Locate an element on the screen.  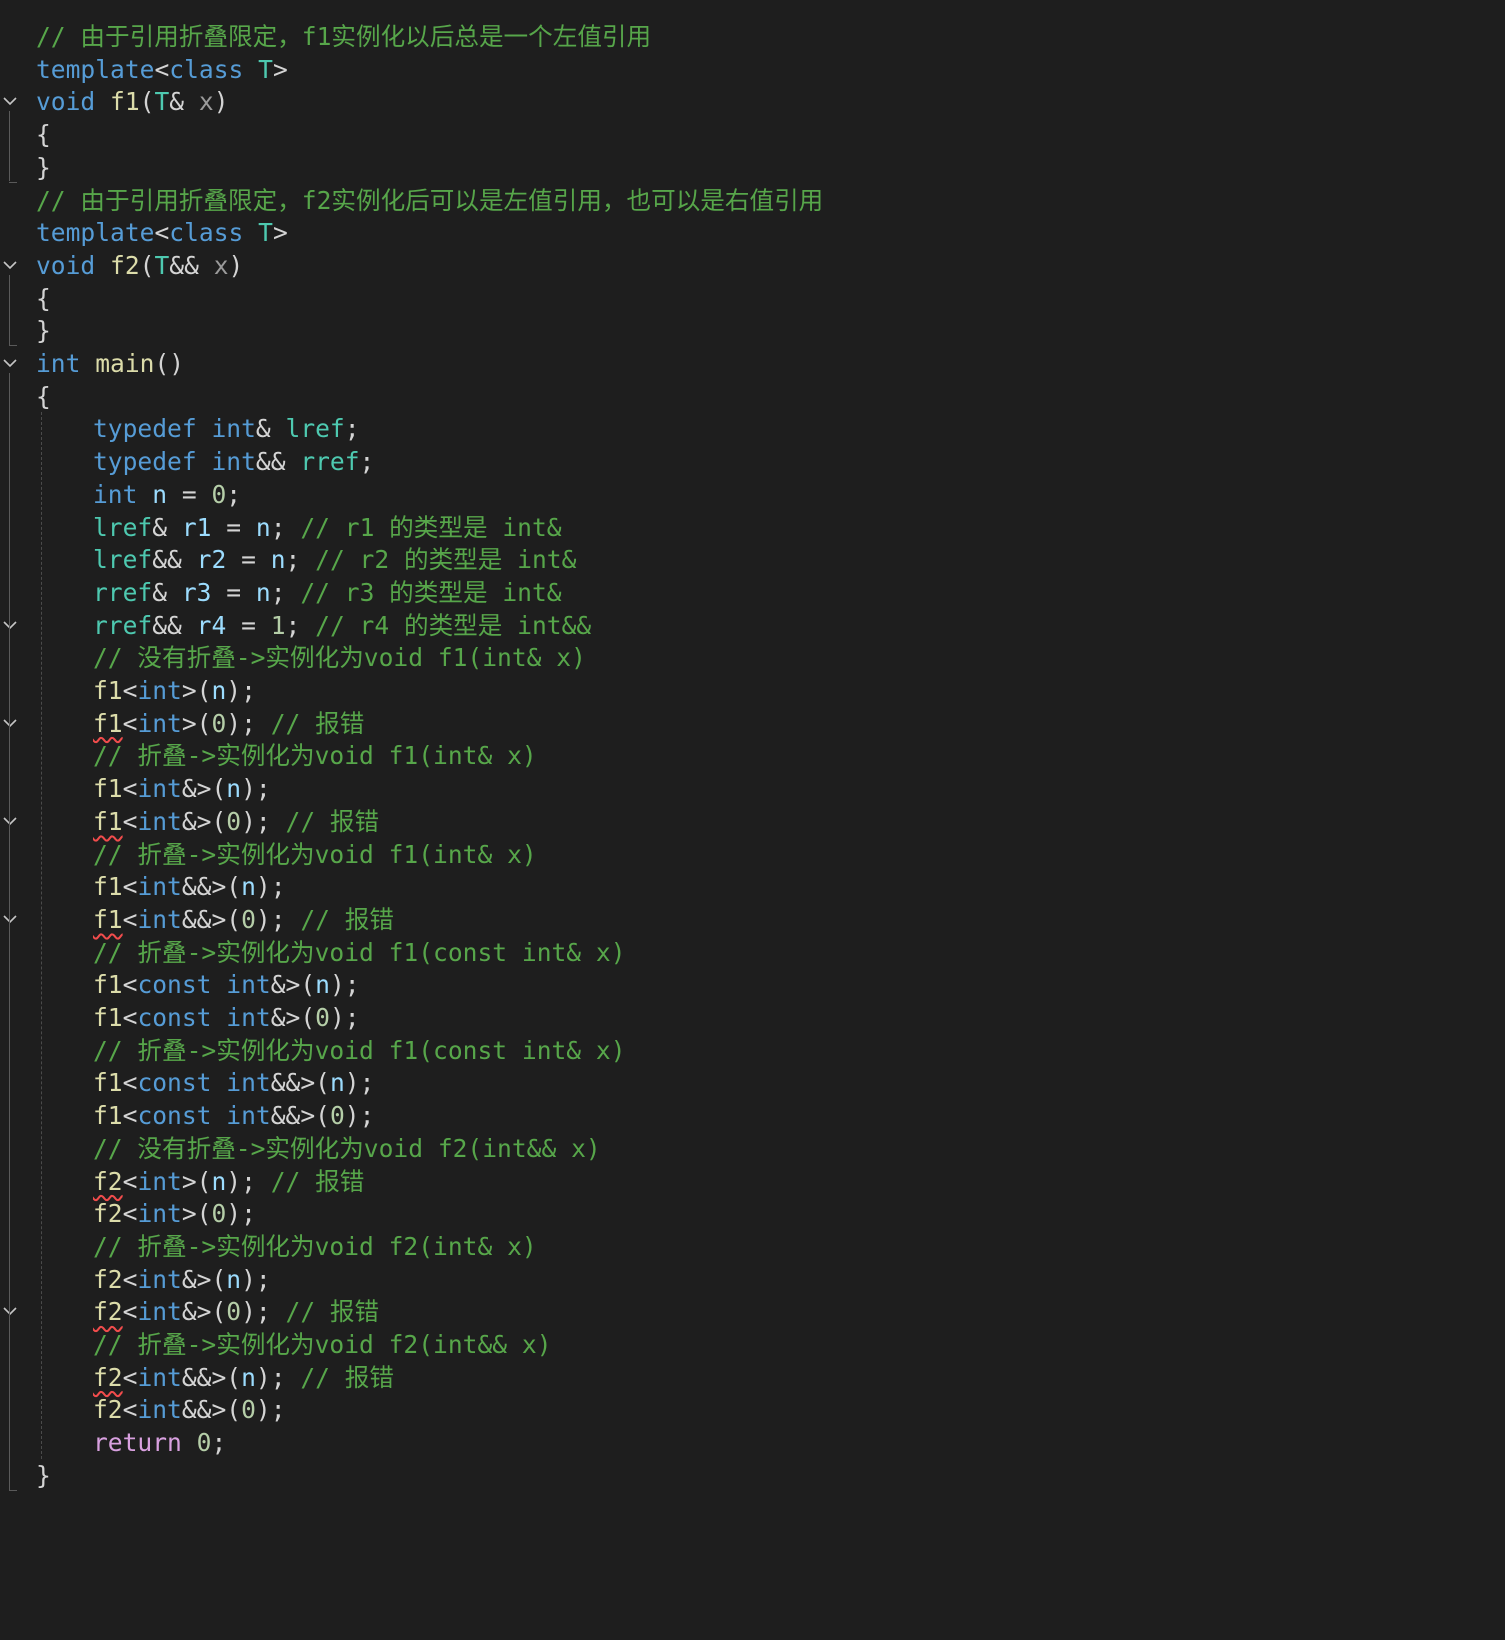
code-token: r1 is located at coordinates (196, 527).